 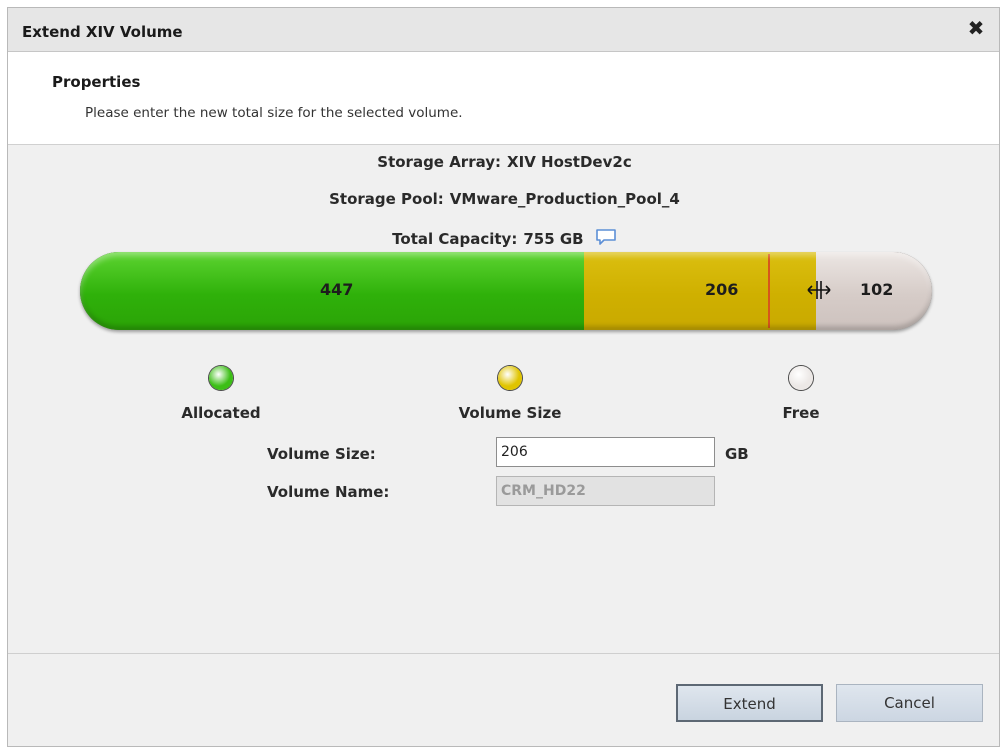 What do you see at coordinates (722, 289) in the screenshot?
I see `volume-size-value-label: 206` at bounding box center [722, 289].